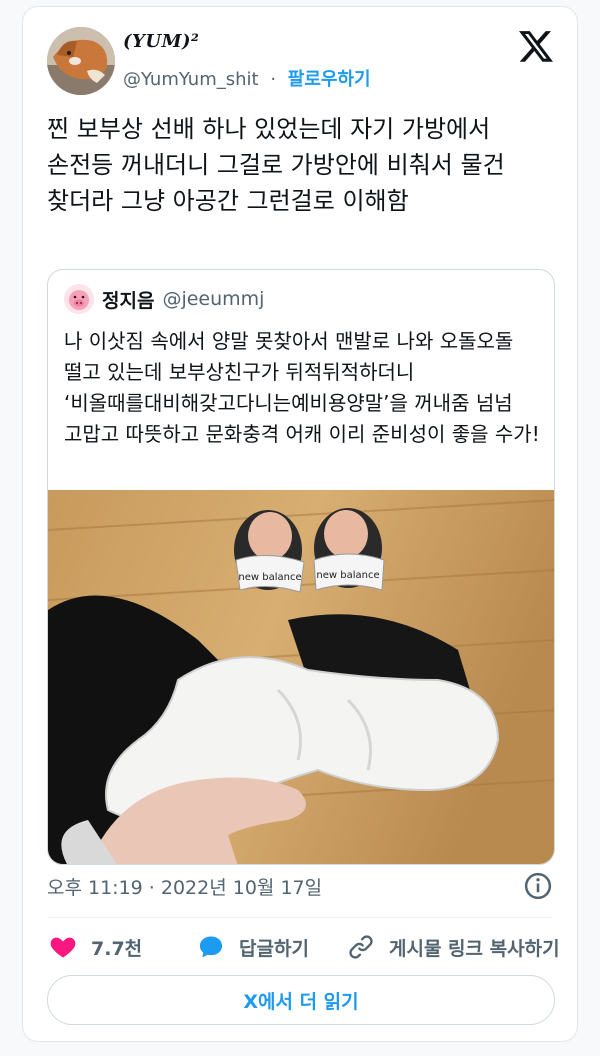 The height and width of the screenshot is (1056, 600). I want to click on info-icon, so click(538, 886).